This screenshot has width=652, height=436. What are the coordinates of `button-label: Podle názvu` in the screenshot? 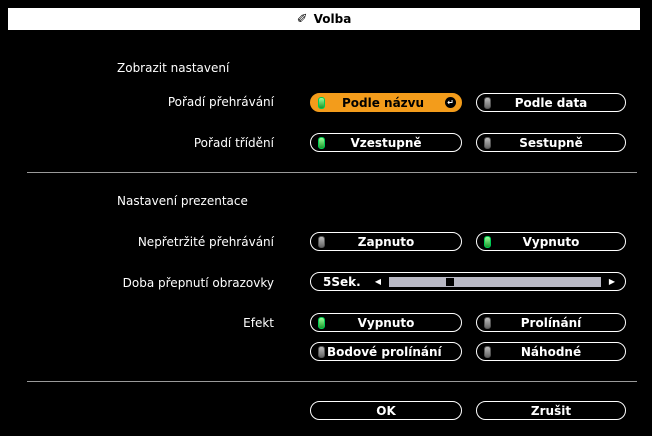 It's located at (383, 102).